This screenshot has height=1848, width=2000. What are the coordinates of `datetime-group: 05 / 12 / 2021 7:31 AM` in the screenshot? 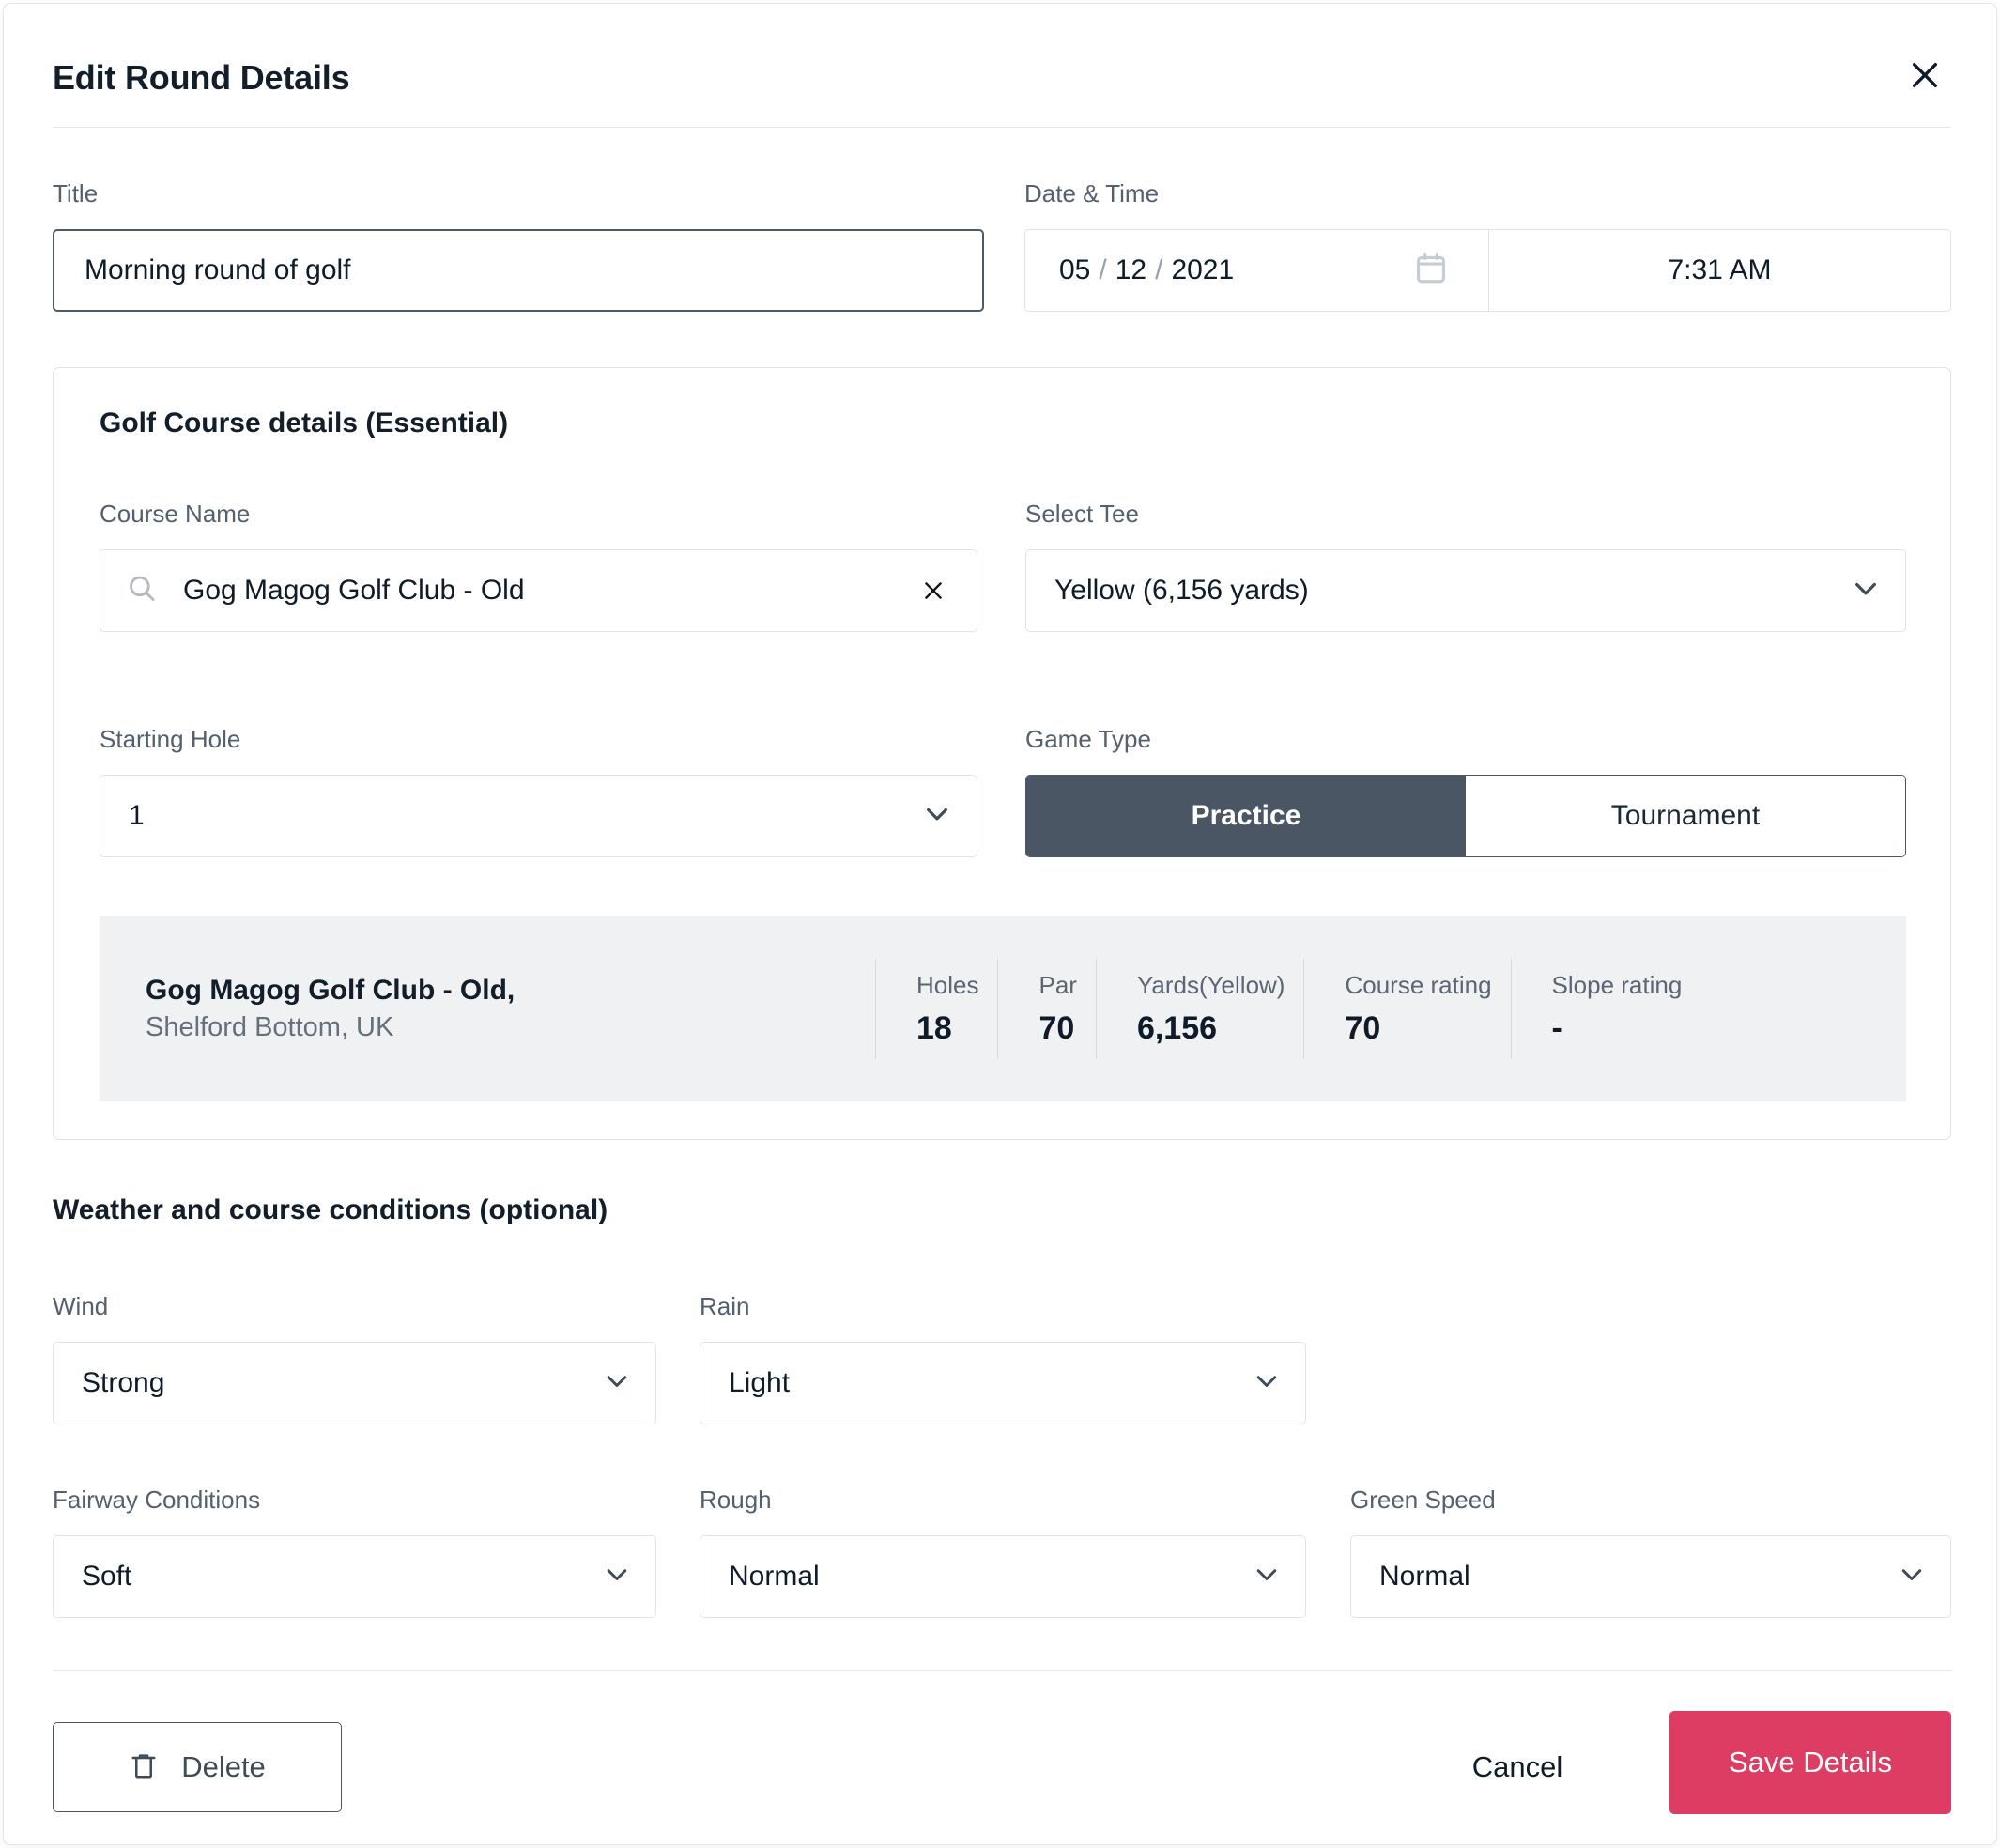 It's located at (1487, 270).